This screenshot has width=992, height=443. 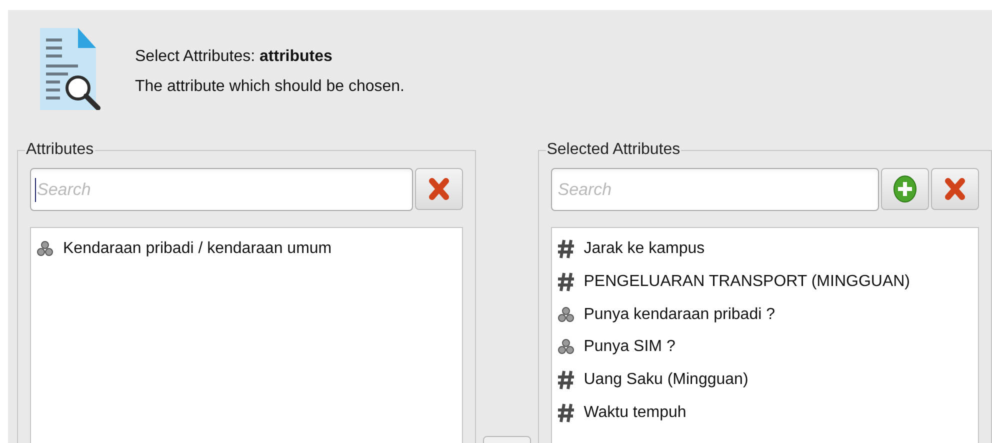 I want to click on attribute-item: Uang Saku (Mingguan), so click(x=767, y=380).